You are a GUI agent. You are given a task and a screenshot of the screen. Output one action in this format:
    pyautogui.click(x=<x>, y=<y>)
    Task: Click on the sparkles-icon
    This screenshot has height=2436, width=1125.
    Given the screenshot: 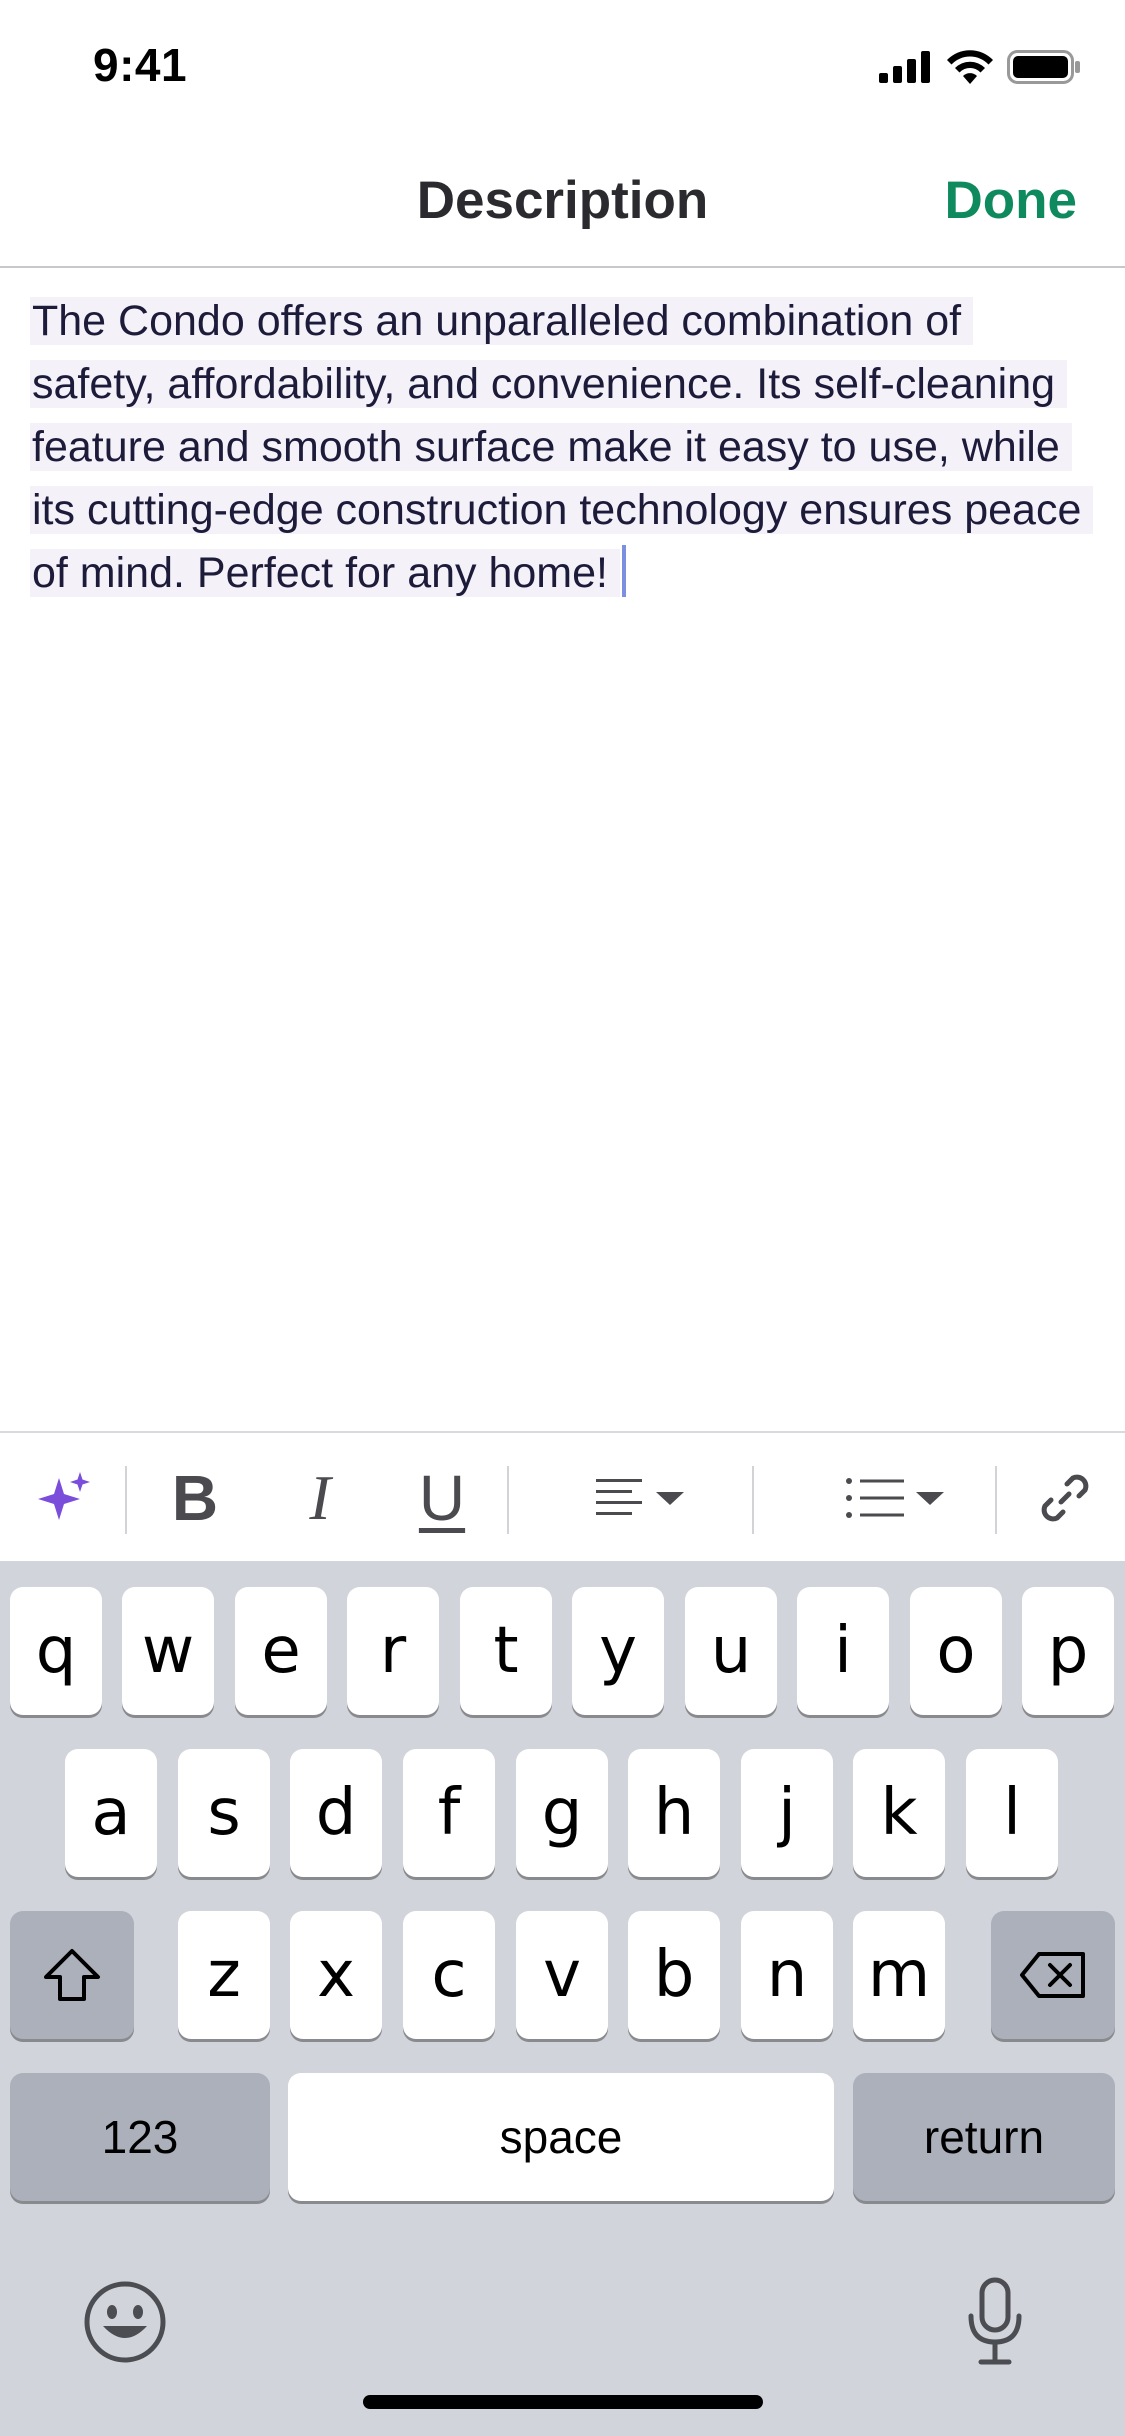 What is the action you would take?
    pyautogui.click(x=64, y=1496)
    